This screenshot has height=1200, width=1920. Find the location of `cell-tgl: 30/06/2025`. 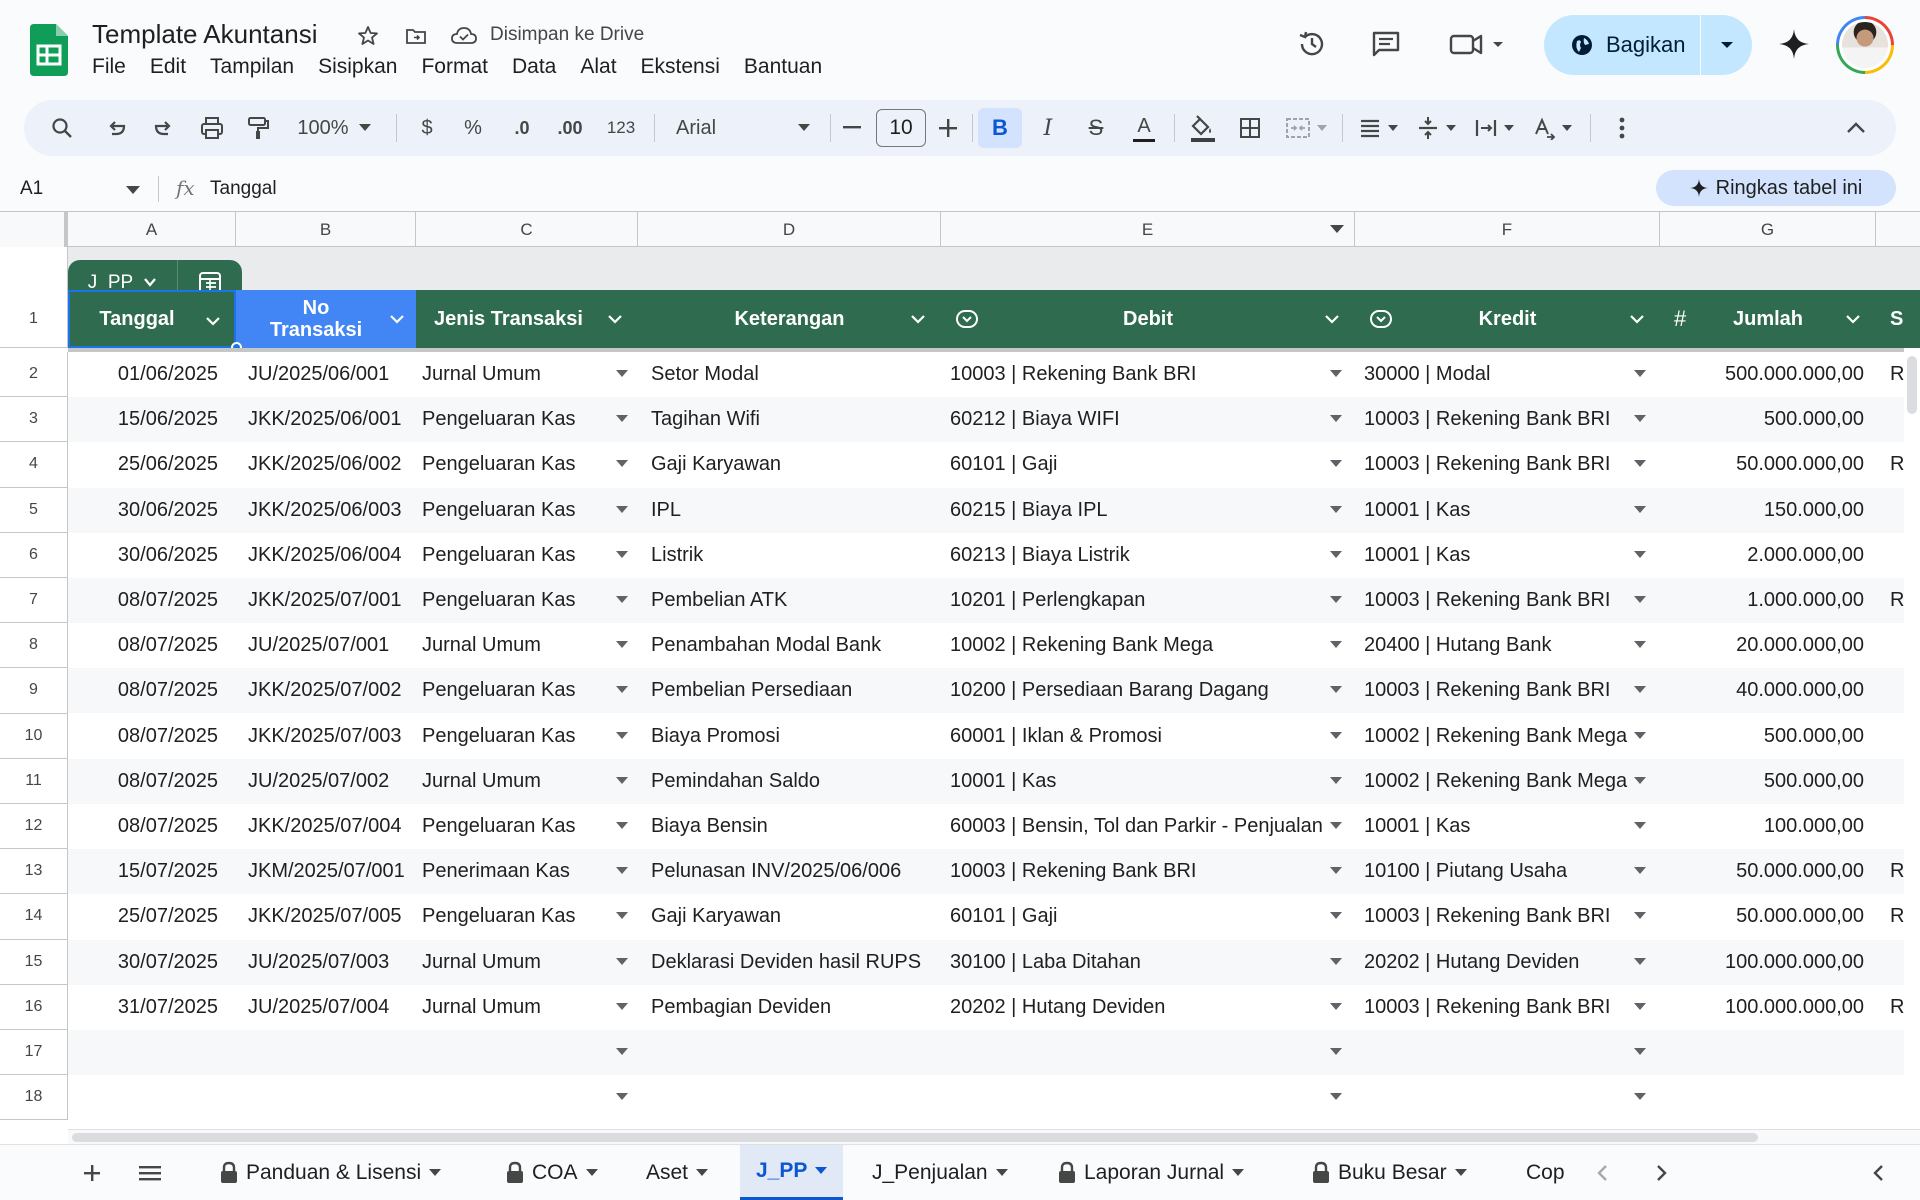

cell-tgl: 30/06/2025 is located at coordinates (148, 555).